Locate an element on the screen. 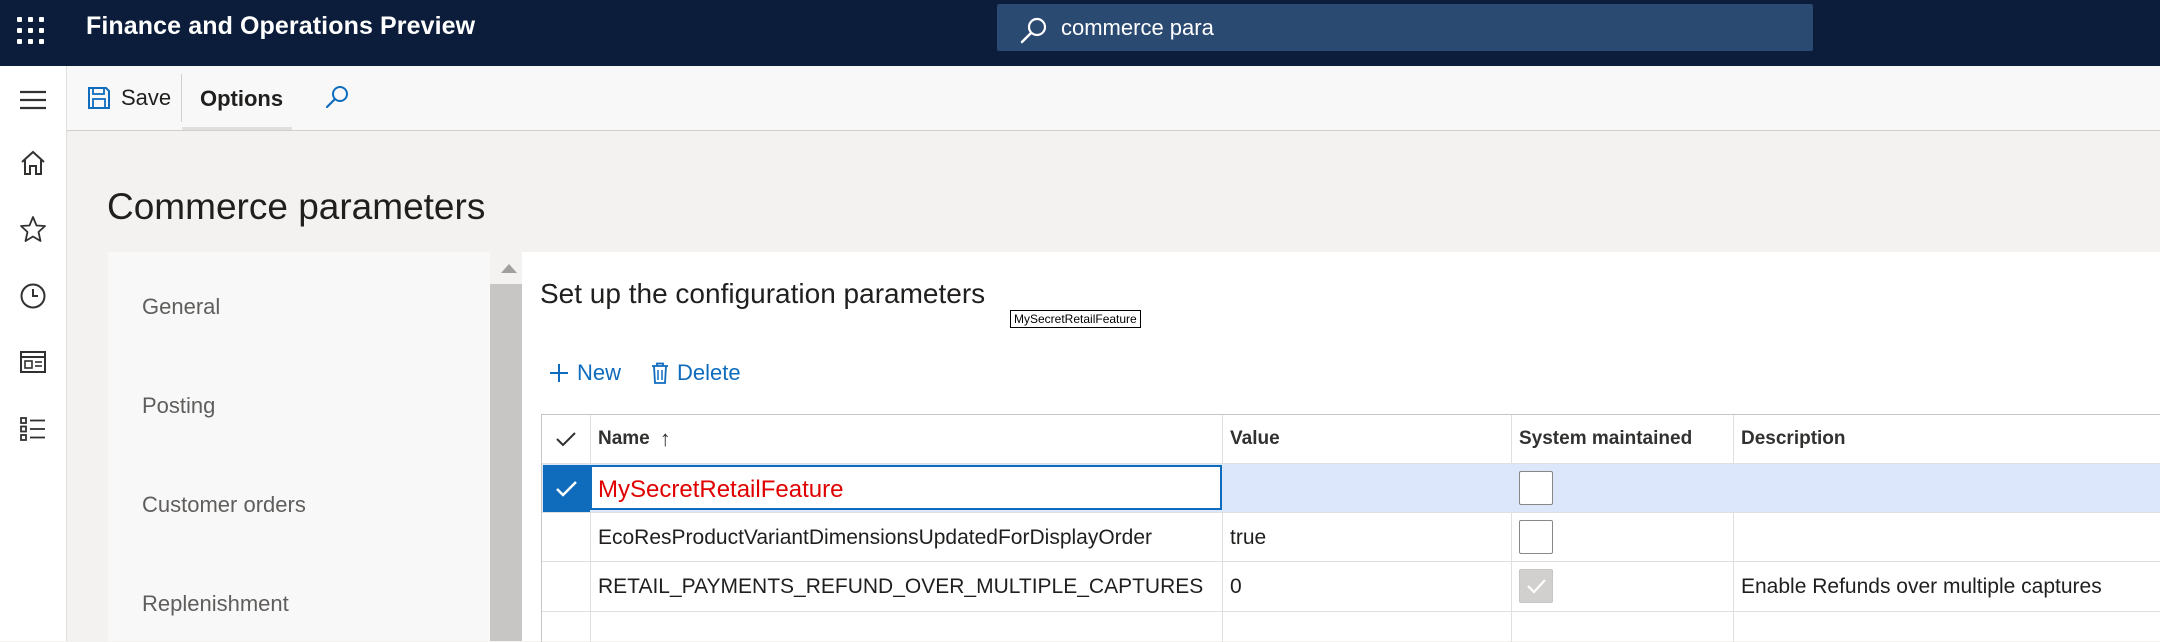 This screenshot has width=2160, height=642. delete-label: Delete is located at coordinates (709, 372).